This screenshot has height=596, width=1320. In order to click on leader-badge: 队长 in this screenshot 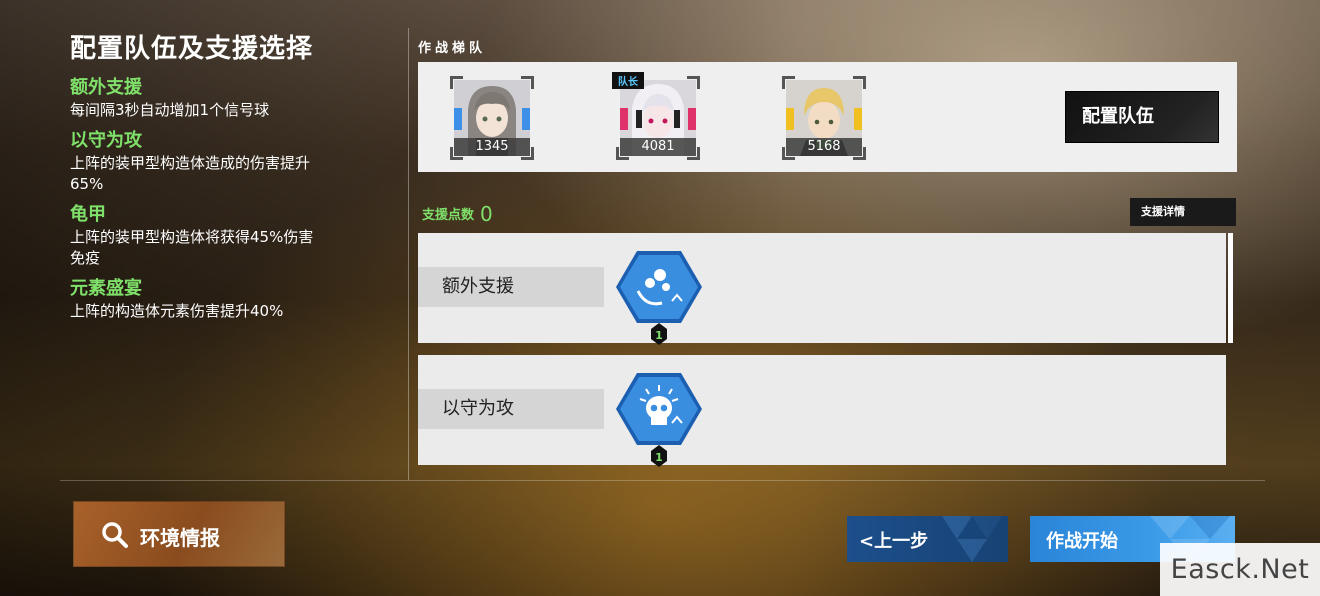, I will do `click(628, 80)`.